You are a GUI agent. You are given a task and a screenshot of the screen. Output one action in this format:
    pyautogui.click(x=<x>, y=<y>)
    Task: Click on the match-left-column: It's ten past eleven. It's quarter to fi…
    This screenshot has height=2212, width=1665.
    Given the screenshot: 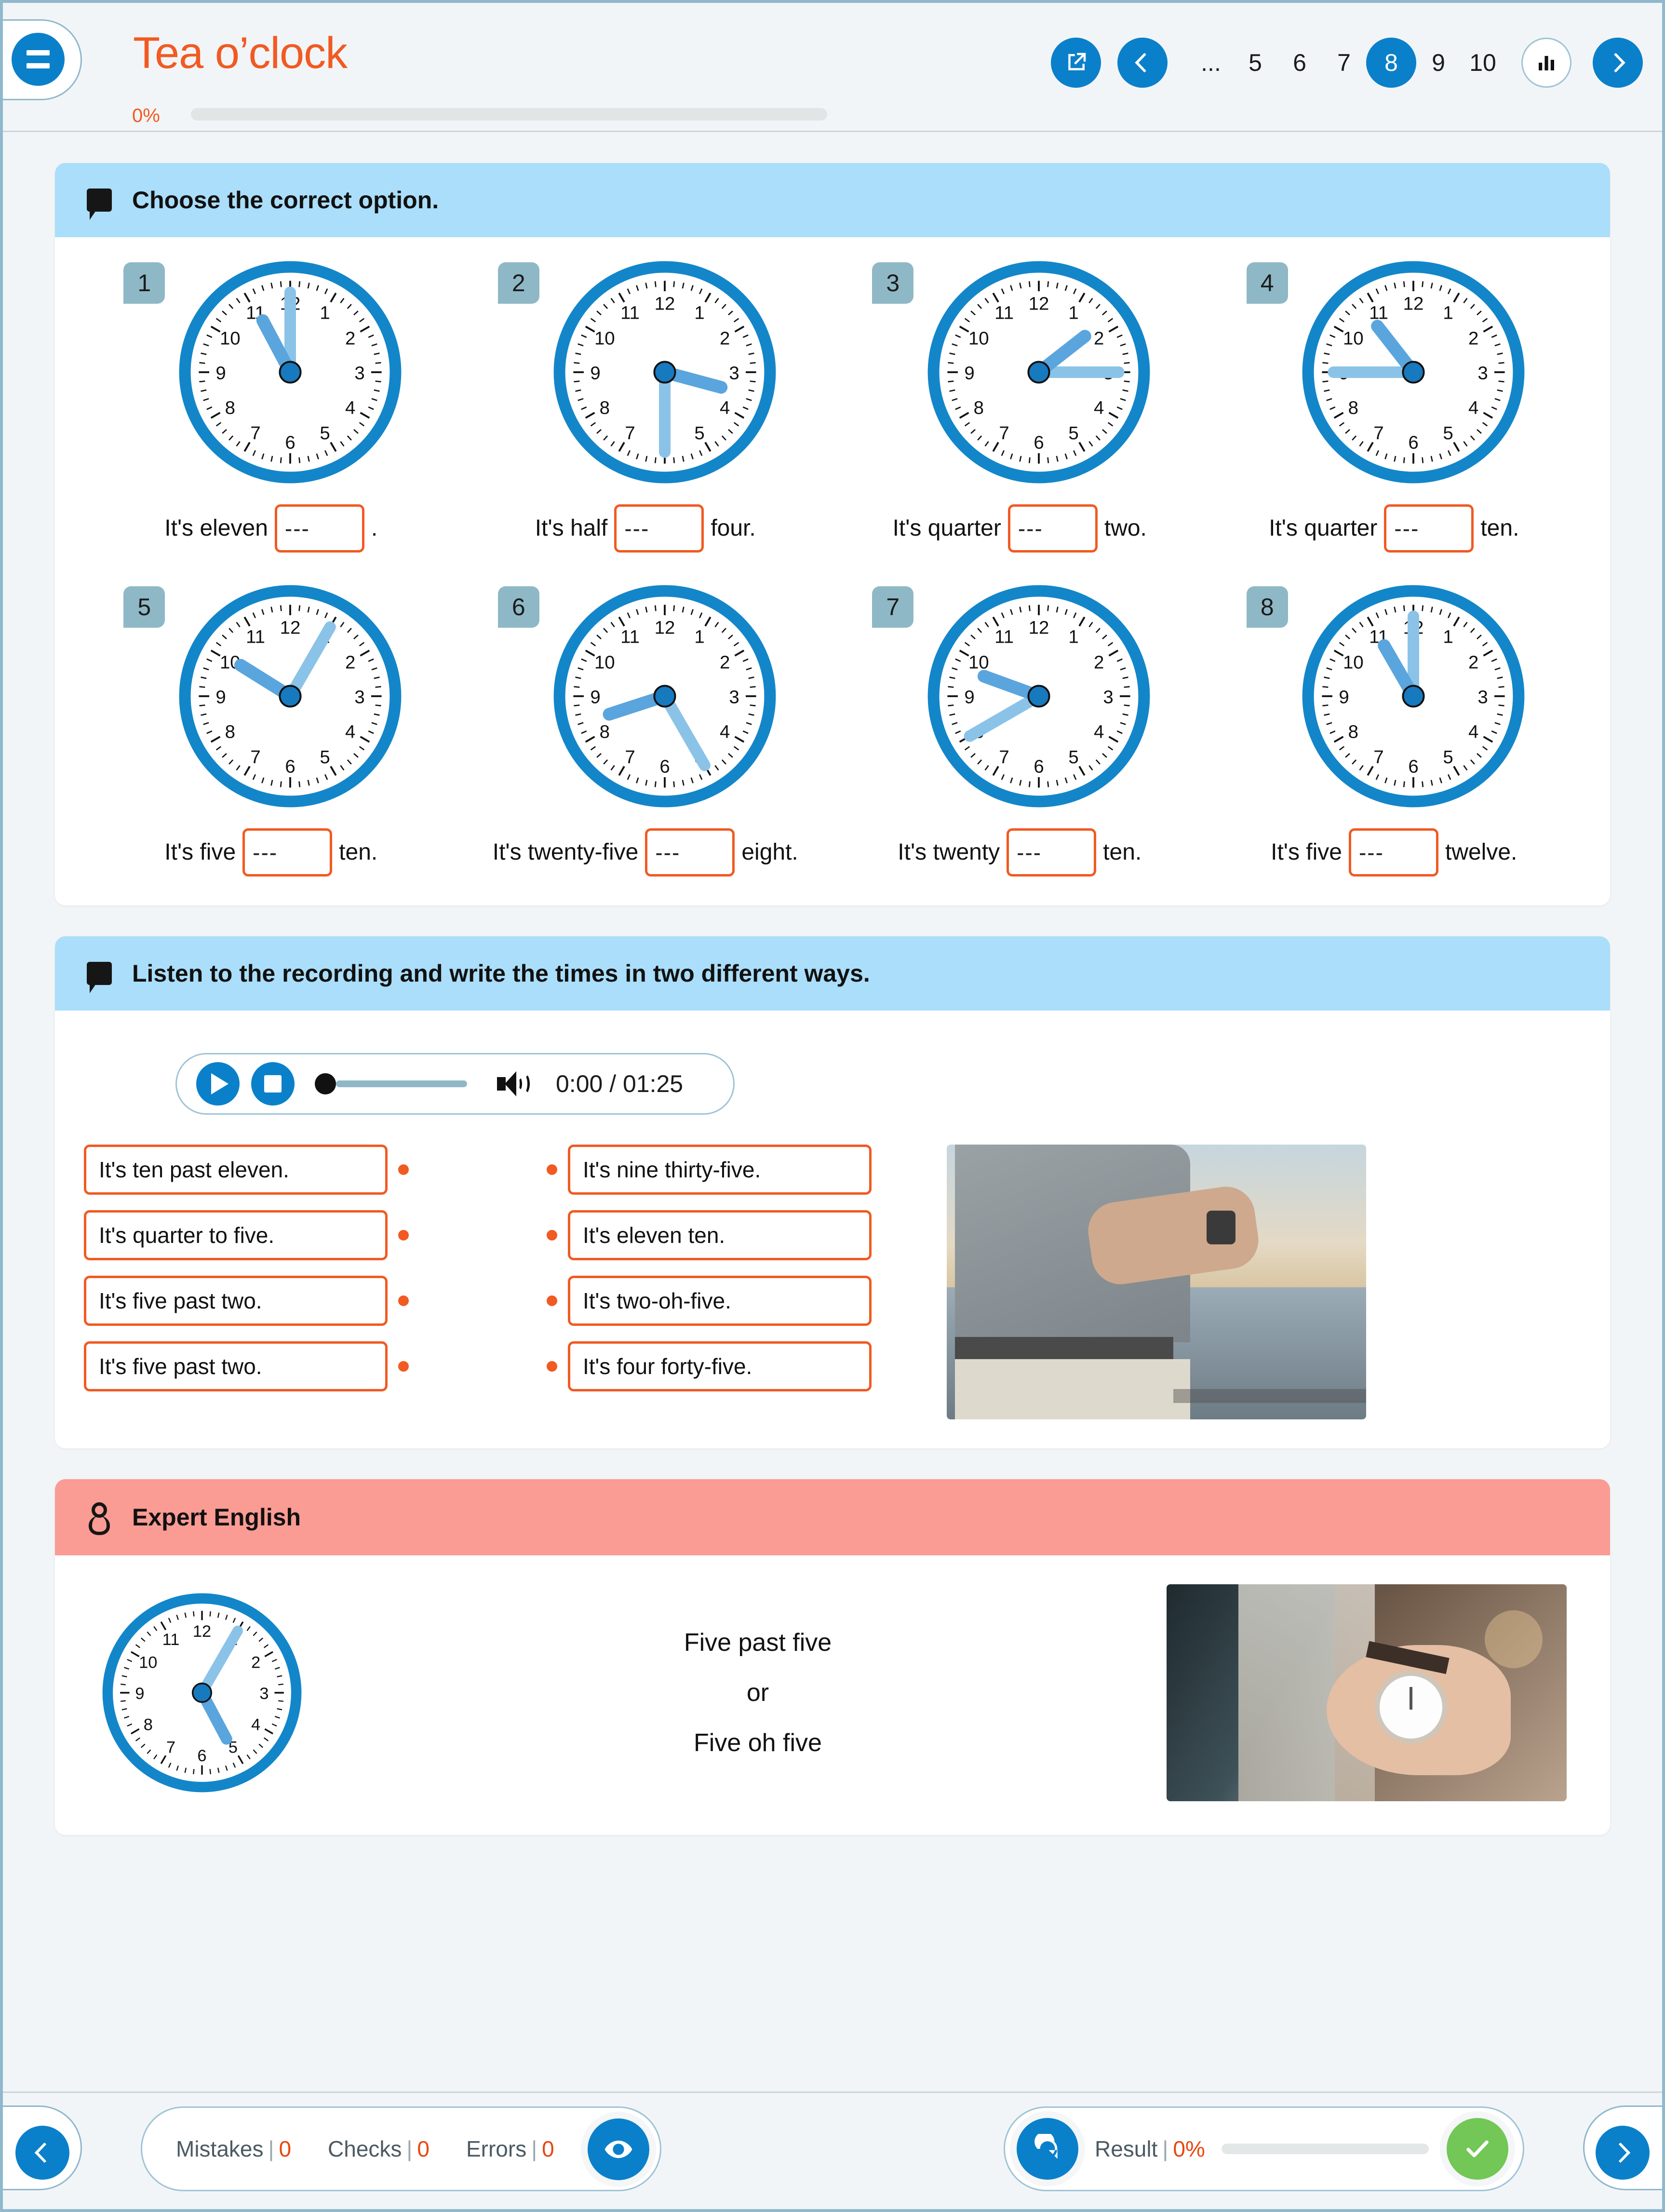 What is the action you would take?
    pyautogui.click(x=267, y=1268)
    